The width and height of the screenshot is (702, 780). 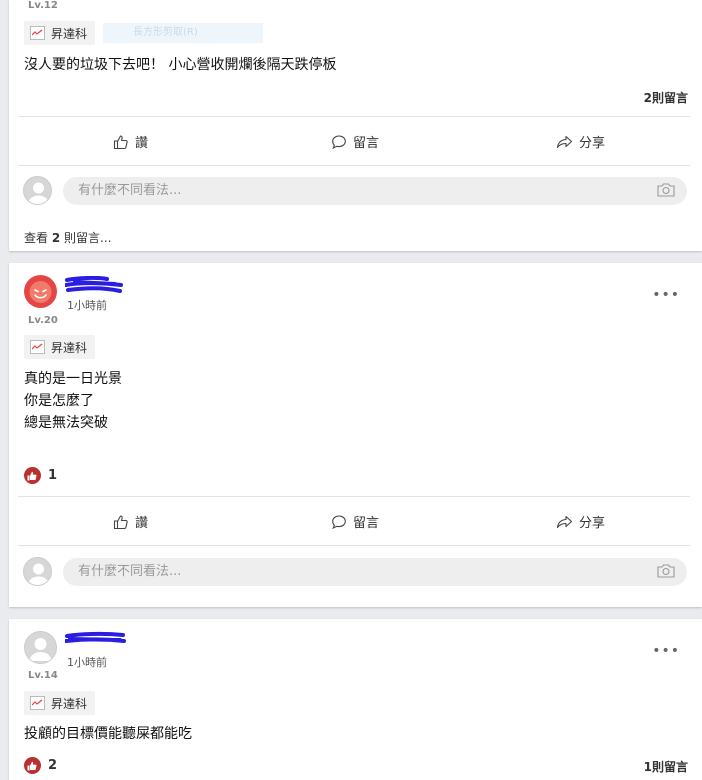 I want to click on view-comments-number: 2, so click(x=56, y=238).